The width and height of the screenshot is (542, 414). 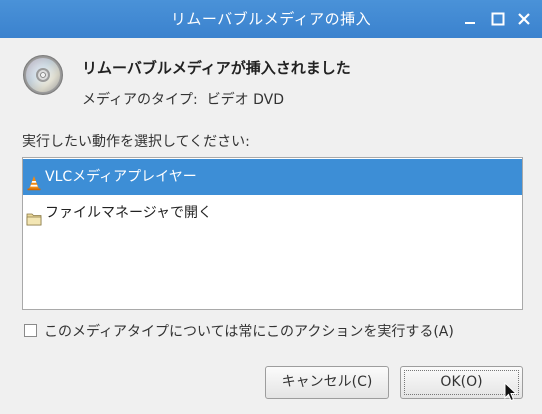 I want to click on list-item-vlc: VLCメディアプレイヤー, so click(x=272, y=177).